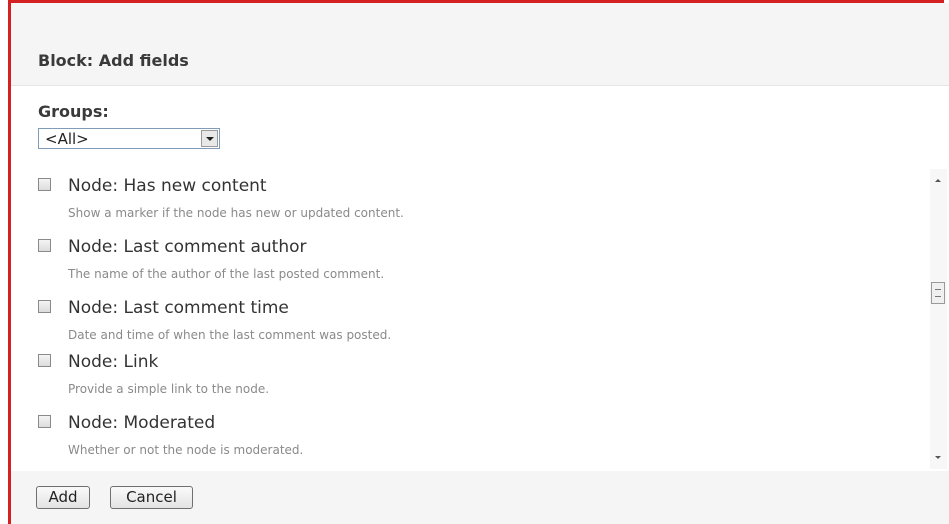  What do you see at coordinates (141, 423) in the screenshot?
I see `field-label: Node: Moderated` at bounding box center [141, 423].